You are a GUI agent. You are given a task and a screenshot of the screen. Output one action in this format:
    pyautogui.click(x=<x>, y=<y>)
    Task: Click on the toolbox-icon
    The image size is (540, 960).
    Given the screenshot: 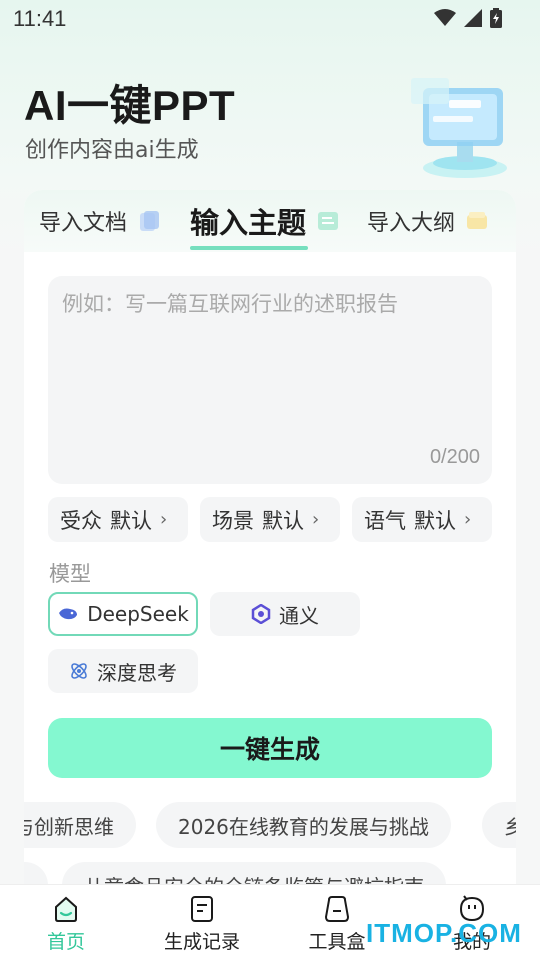 What is the action you would take?
    pyautogui.click(x=337, y=909)
    